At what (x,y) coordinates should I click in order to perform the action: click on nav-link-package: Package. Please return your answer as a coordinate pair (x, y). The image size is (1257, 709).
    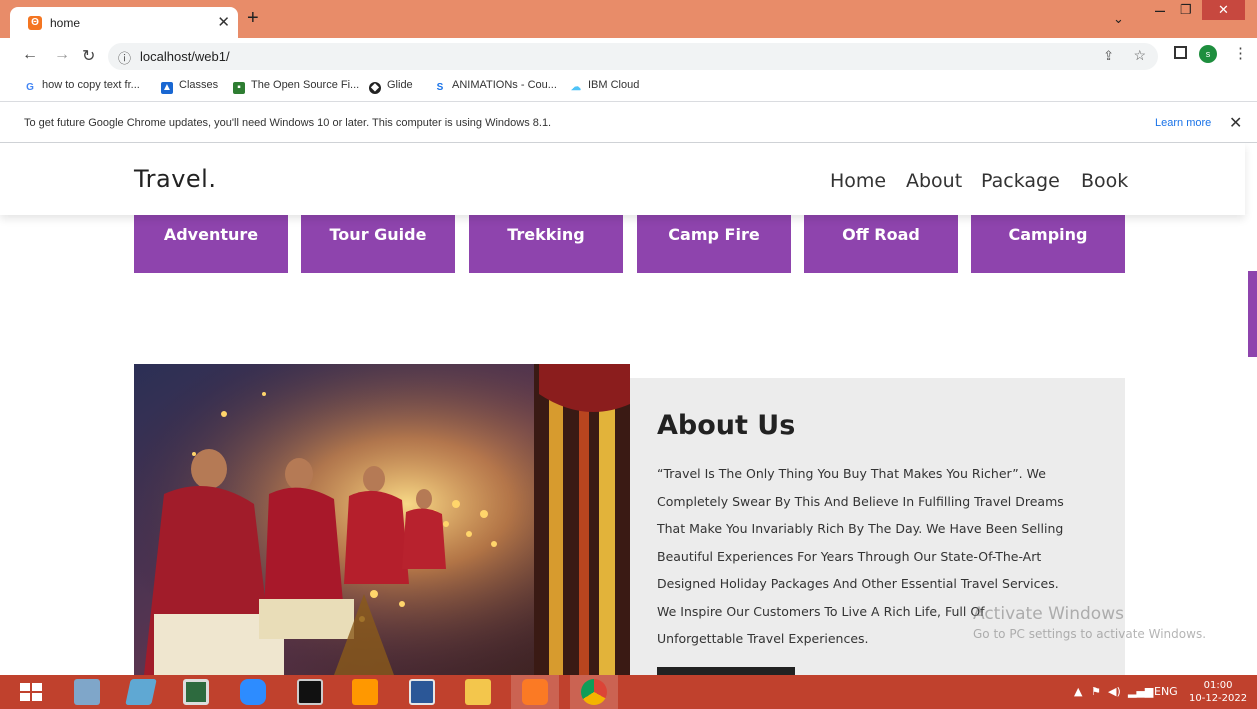
    Looking at the image, I should click on (1020, 181).